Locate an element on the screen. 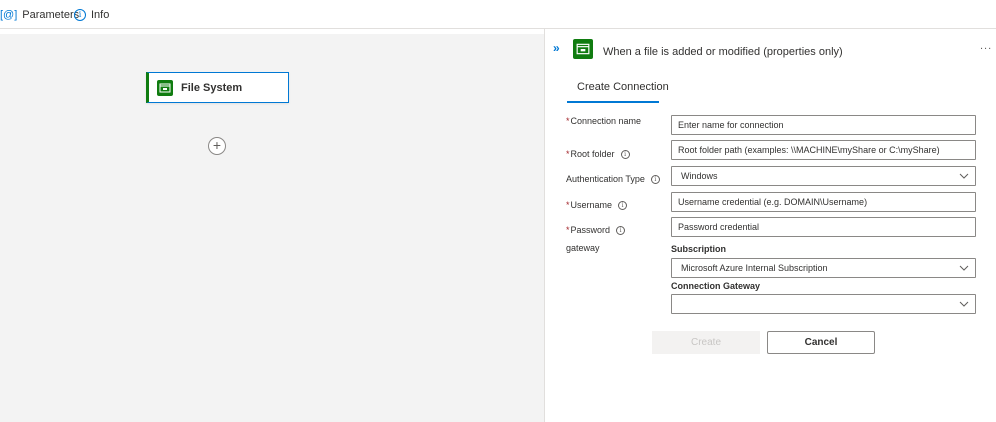  info-icon: i is located at coordinates (80, 15).